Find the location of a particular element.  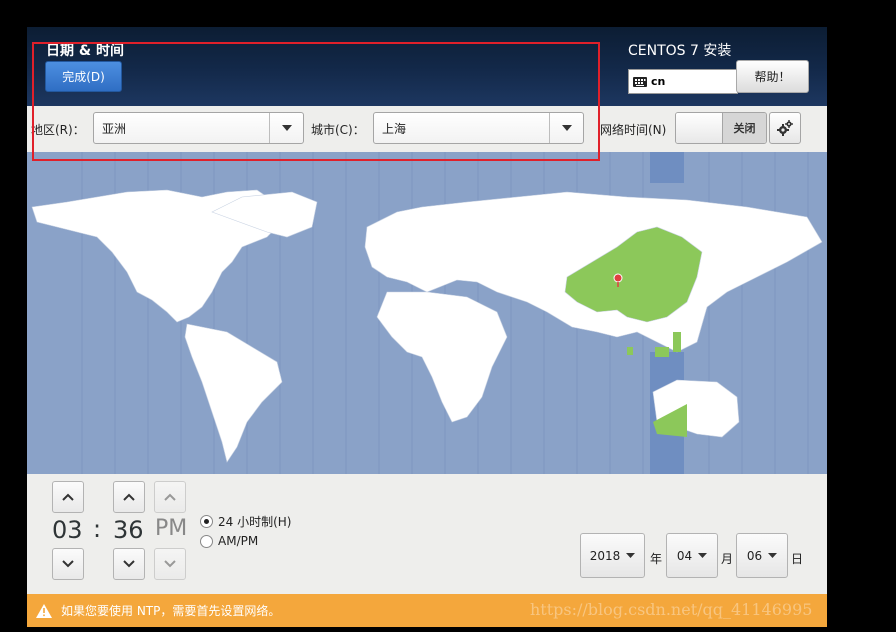

city-value: 上海 is located at coordinates (394, 128).